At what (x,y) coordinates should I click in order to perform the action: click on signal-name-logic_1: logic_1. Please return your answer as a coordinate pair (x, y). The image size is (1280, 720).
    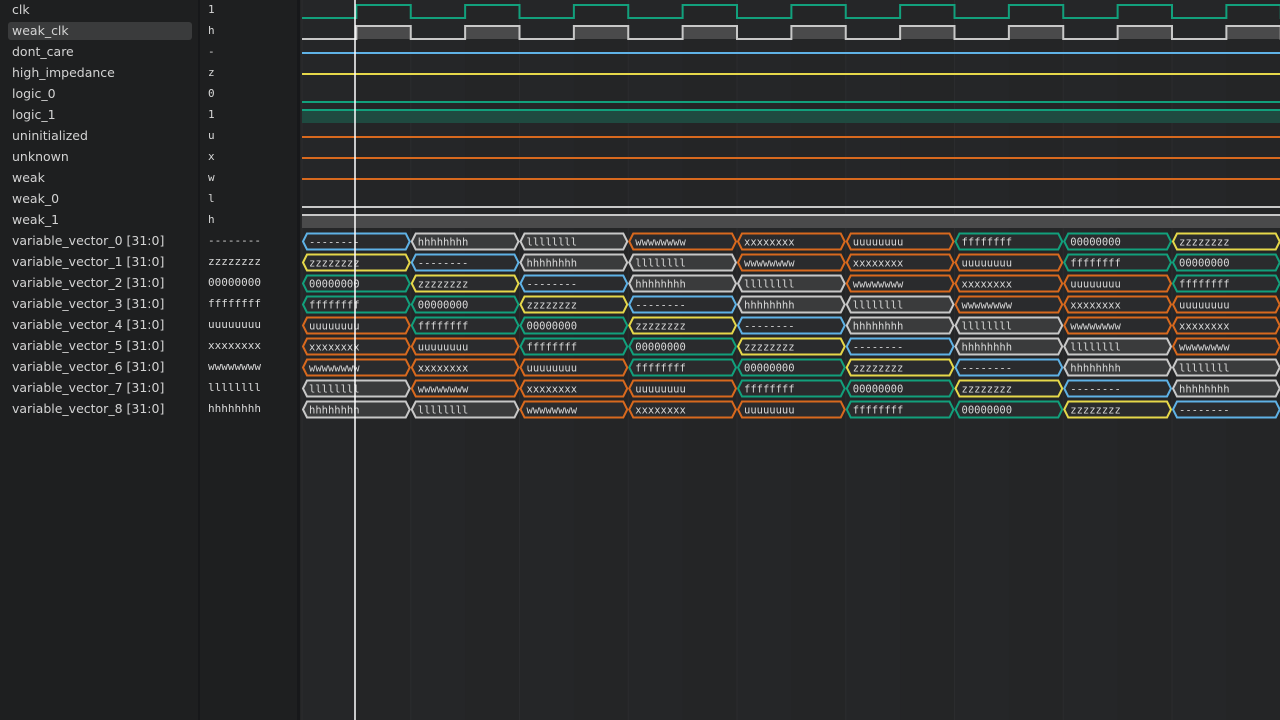
    Looking at the image, I should click on (100, 115).